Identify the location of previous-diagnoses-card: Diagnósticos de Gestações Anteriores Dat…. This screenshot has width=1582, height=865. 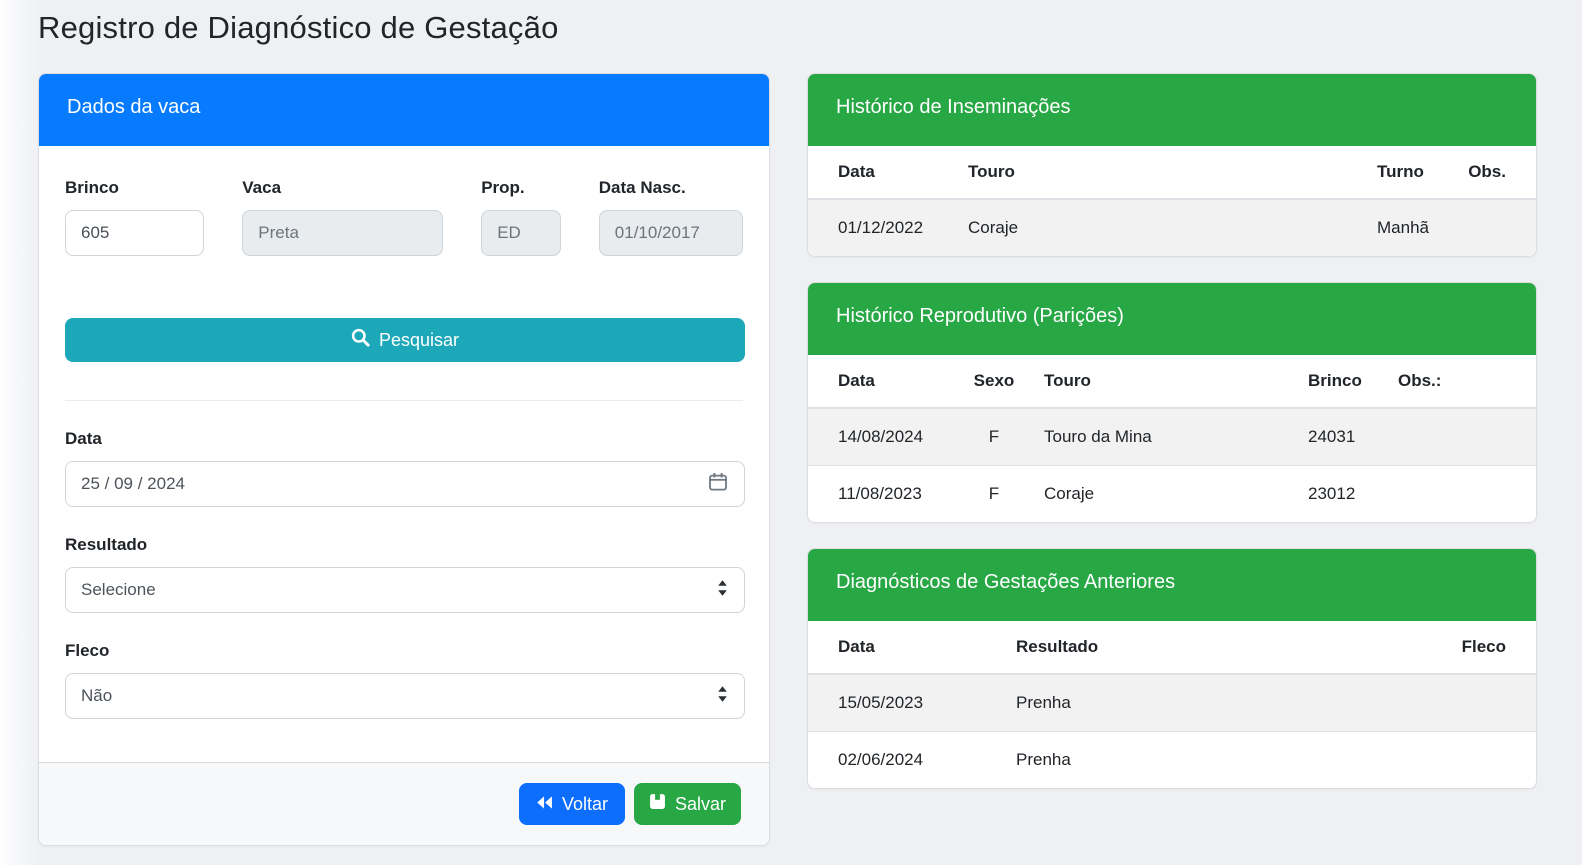
(1172, 668).